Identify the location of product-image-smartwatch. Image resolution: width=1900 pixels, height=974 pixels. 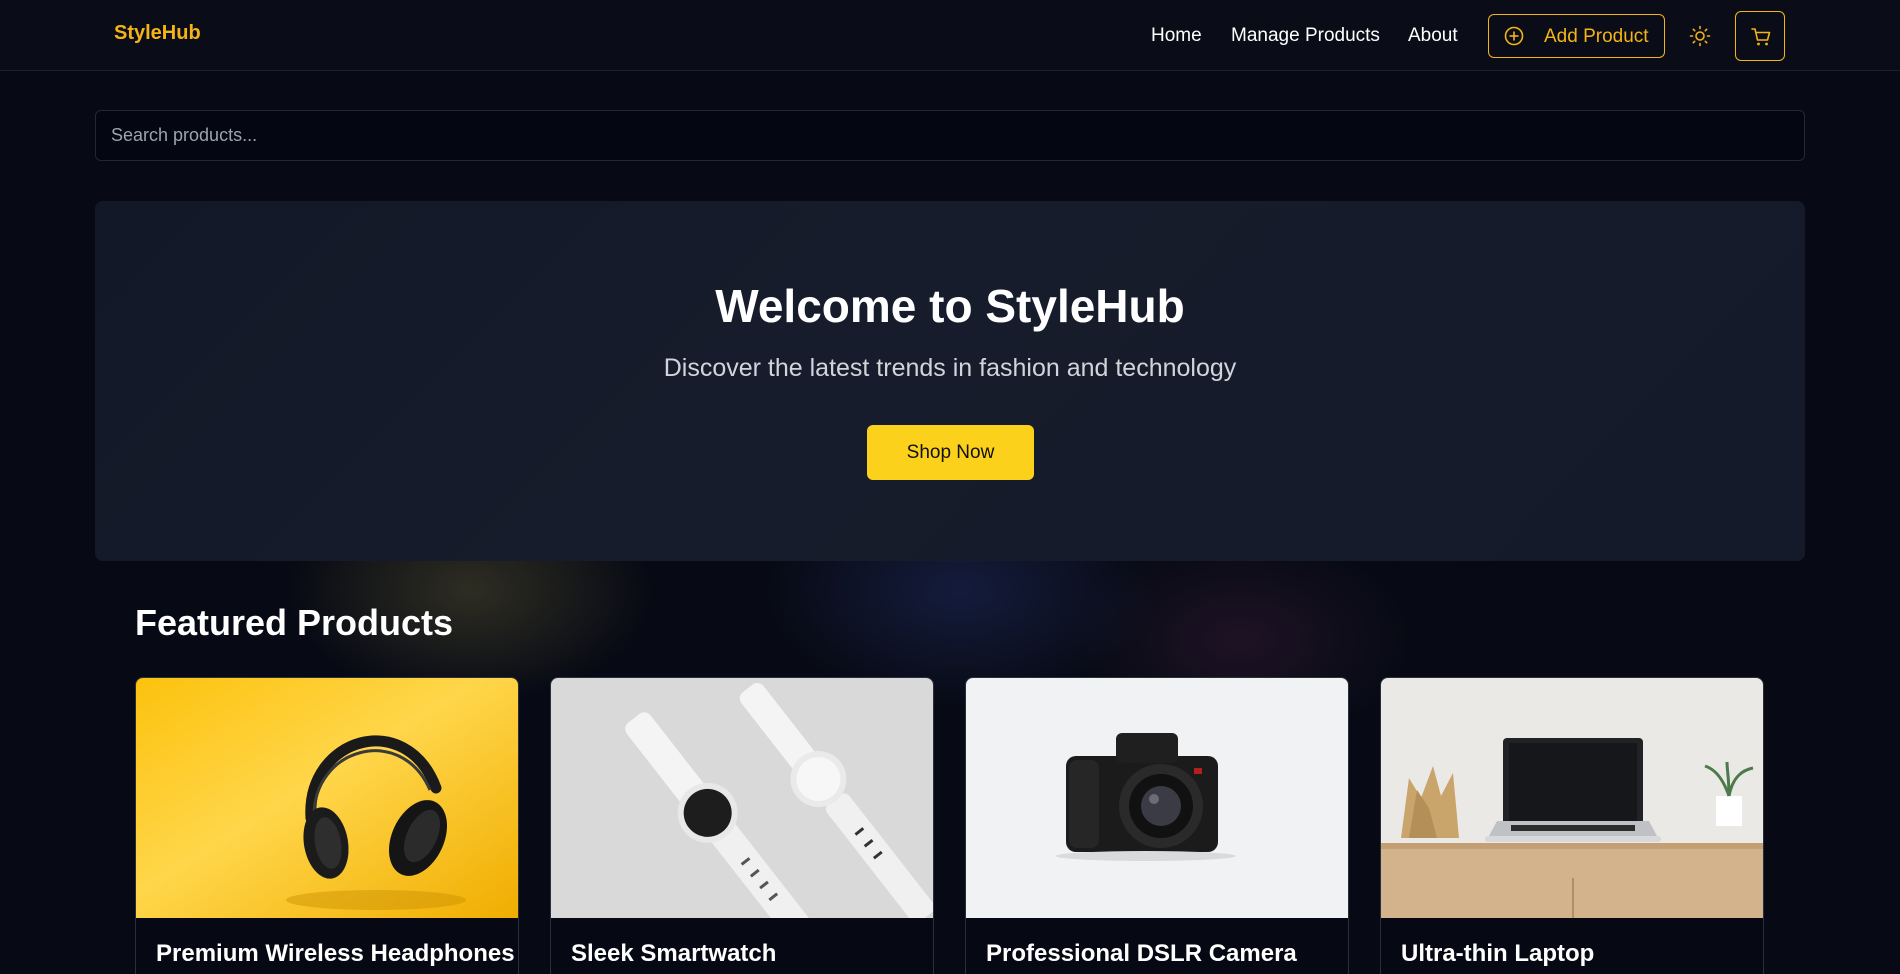
(742, 798).